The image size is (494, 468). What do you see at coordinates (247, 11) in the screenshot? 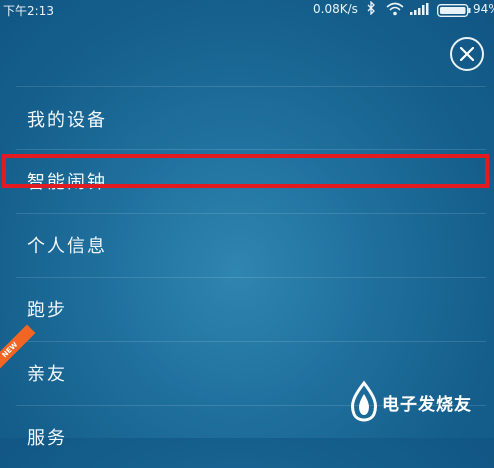
I see `status-bar: 下午2:13 0.08K/s 94%` at bounding box center [247, 11].